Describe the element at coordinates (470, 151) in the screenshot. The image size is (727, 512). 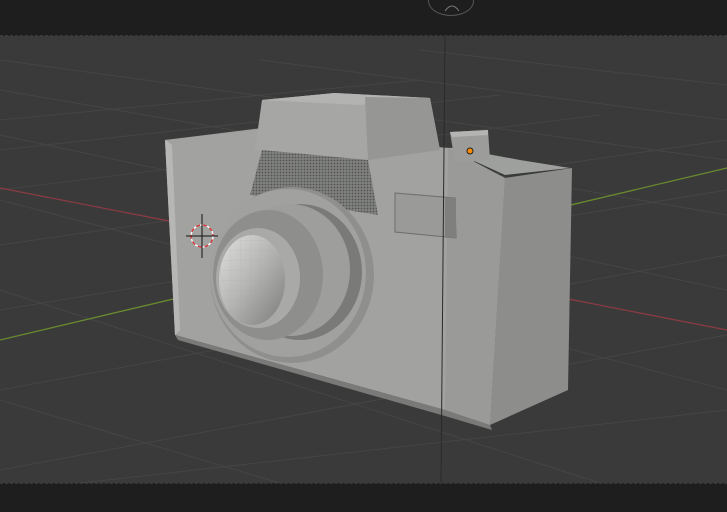
I see `selection-dot` at that location.